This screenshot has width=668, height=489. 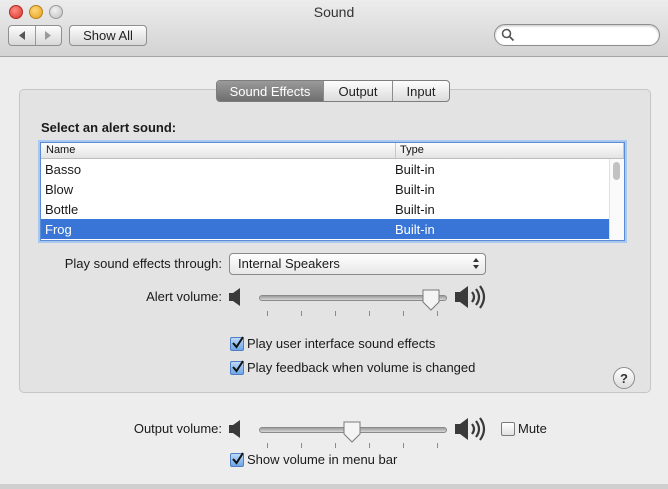 I want to click on chevron-right-icon, so click(x=48, y=35).